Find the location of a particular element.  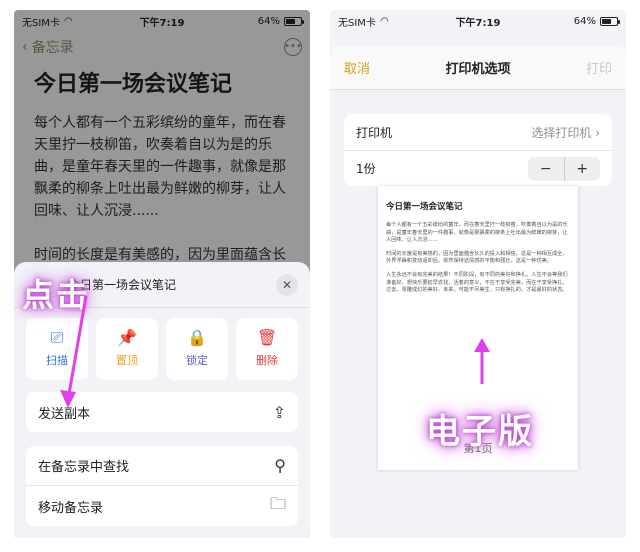

preview-title: 今日第一场会议笔记 is located at coordinates (424, 207).